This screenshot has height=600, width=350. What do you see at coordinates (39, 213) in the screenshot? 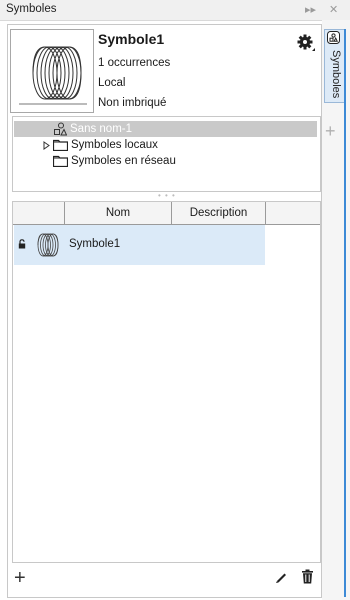
I see `column-header-preview` at bounding box center [39, 213].